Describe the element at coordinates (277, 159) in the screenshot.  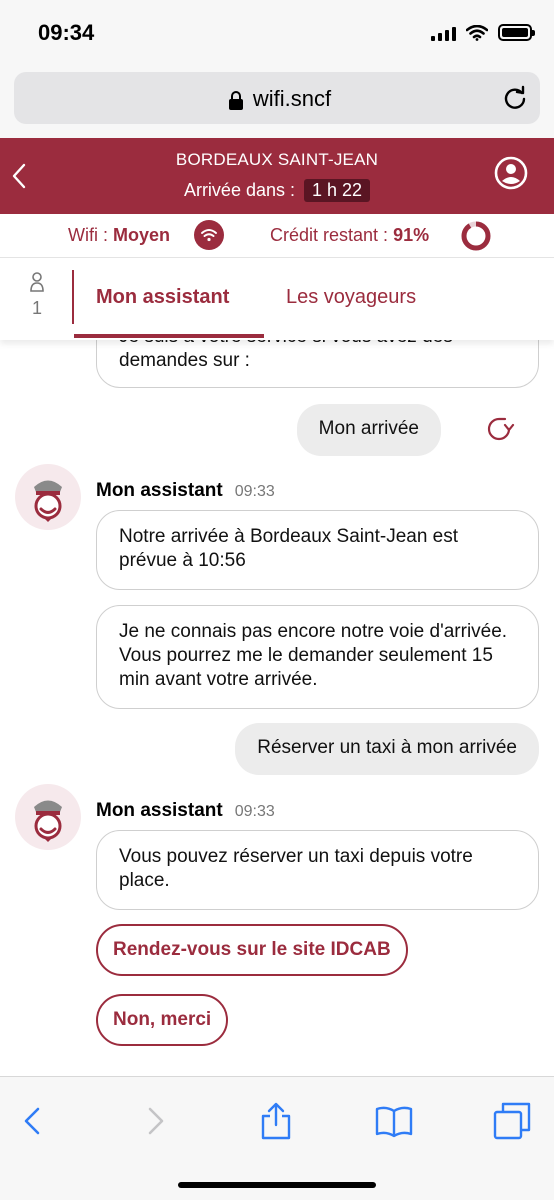
I see `destination-station: BORDEAUX SAINT-JEAN` at that location.